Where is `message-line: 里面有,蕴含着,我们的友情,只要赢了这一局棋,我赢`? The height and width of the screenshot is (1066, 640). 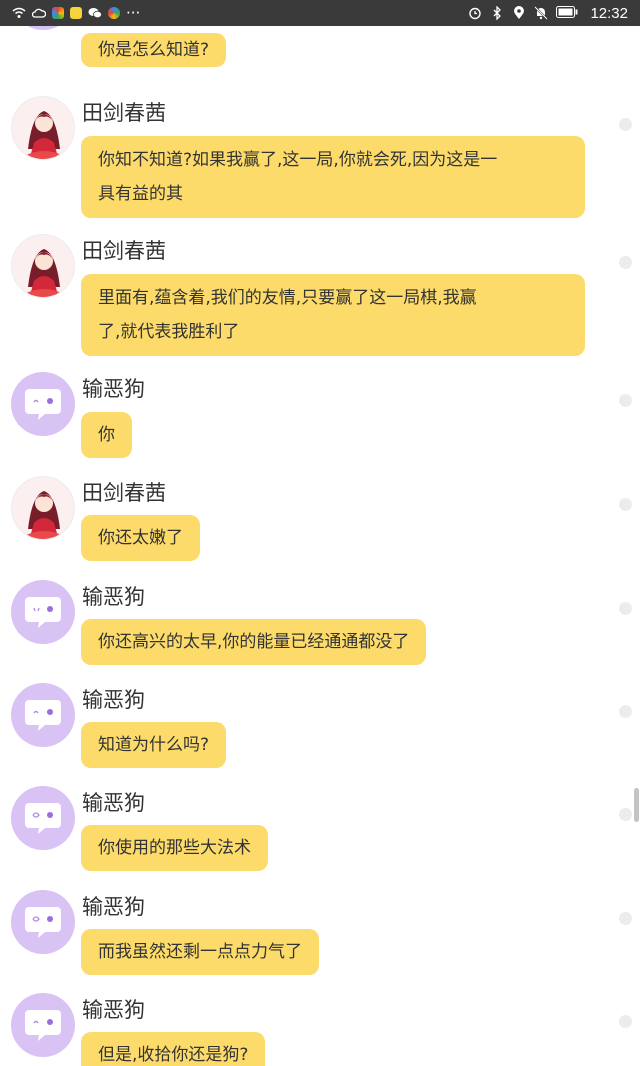 message-line: 里面有,蕴含着,我们的友情,只要赢了这一局棋,我赢 is located at coordinates (287, 298).